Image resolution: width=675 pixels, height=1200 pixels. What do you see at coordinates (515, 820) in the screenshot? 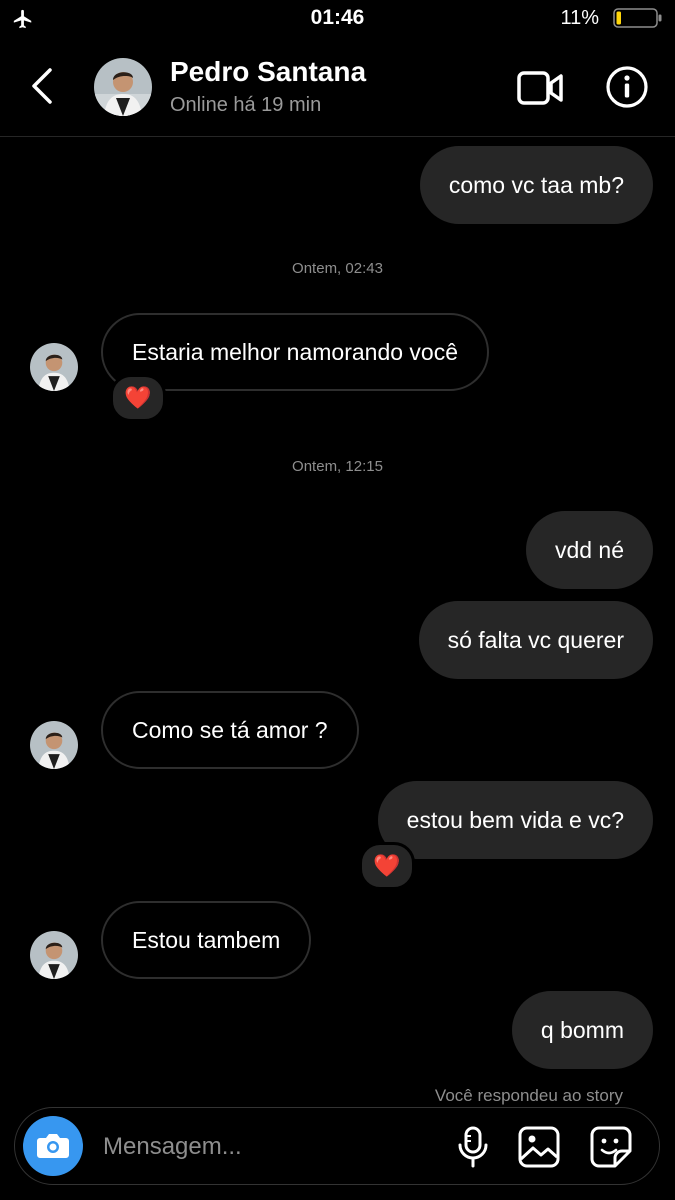
I see `outgoing-message: estou bem vida e vc?` at bounding box center [515, 820].